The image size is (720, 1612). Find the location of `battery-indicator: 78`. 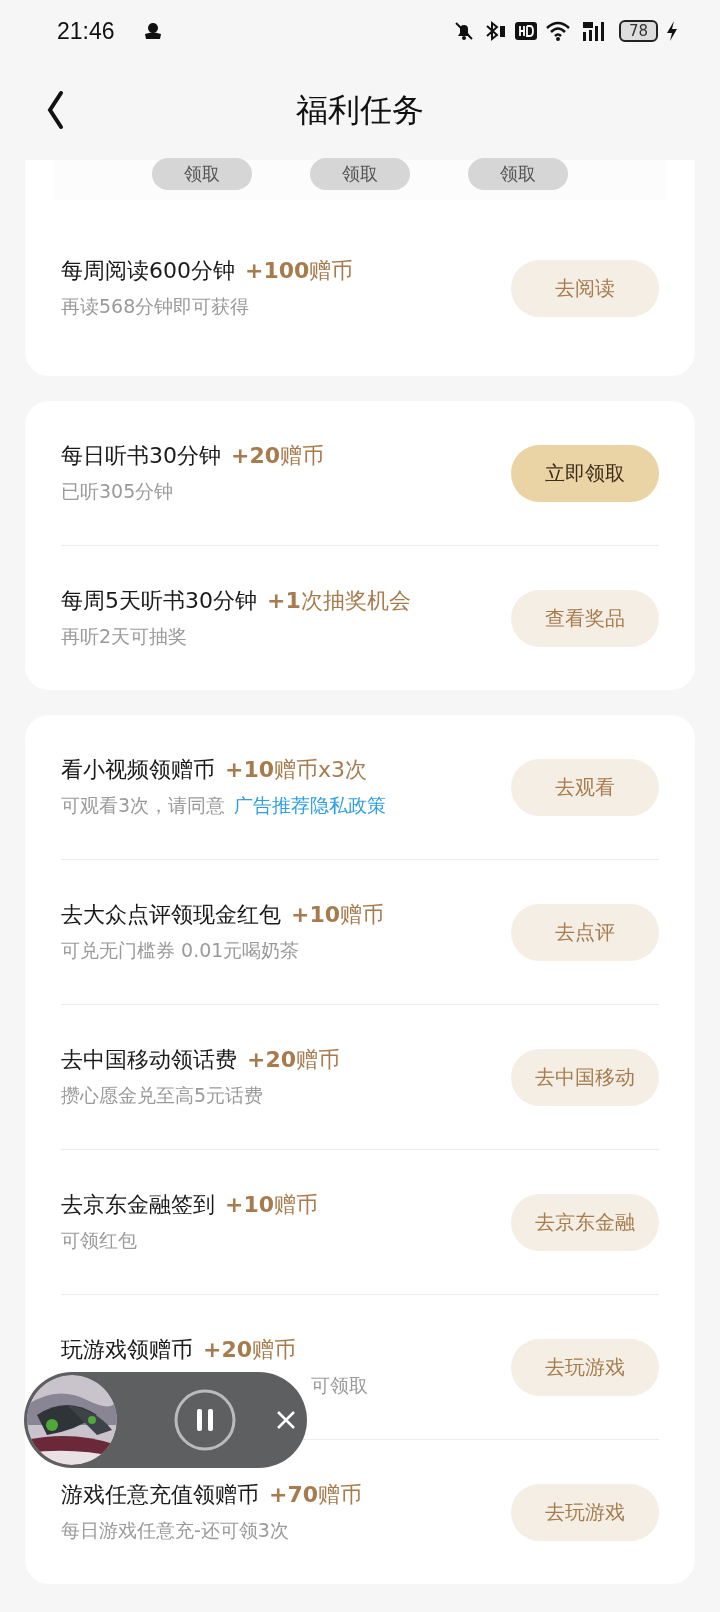

battery-indicator: 78 is located at coordinates (638, 31).